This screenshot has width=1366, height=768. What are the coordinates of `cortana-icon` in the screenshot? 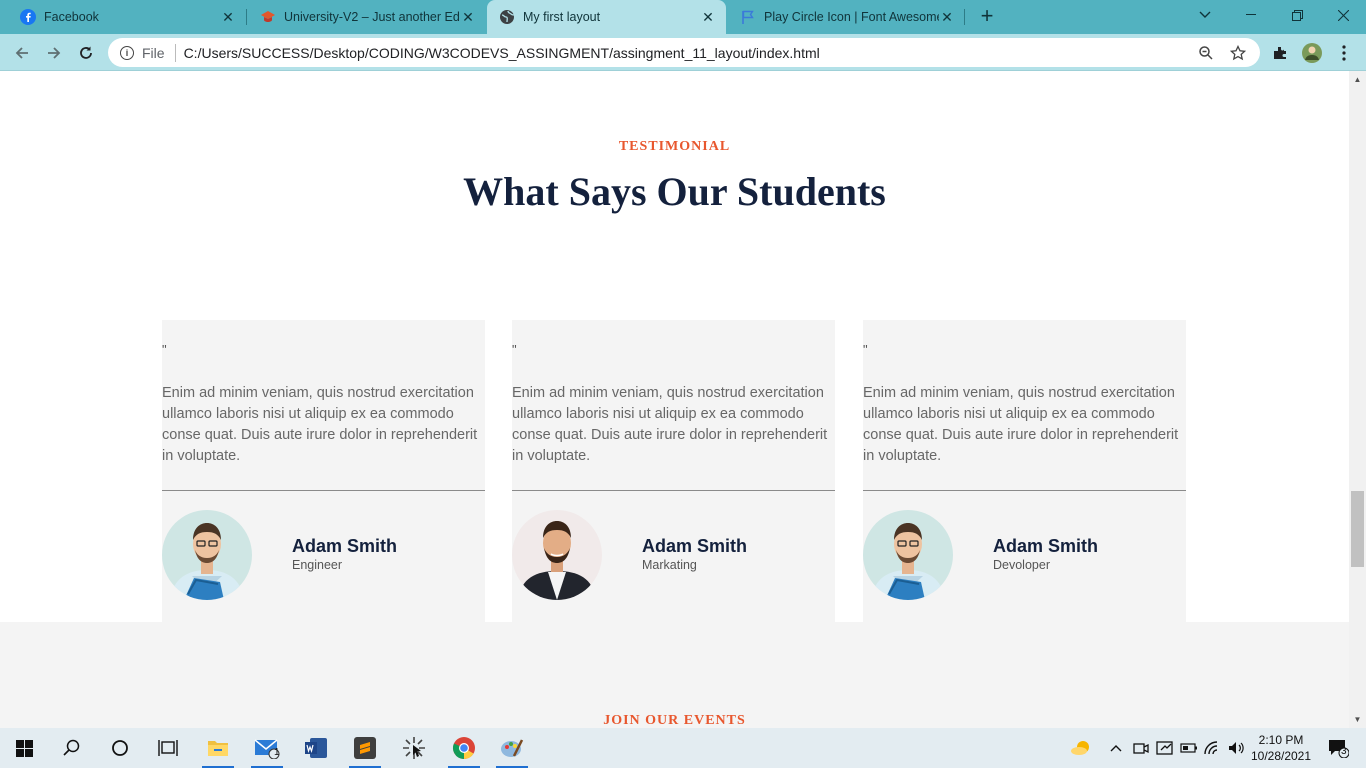 It's located at (120, 748).